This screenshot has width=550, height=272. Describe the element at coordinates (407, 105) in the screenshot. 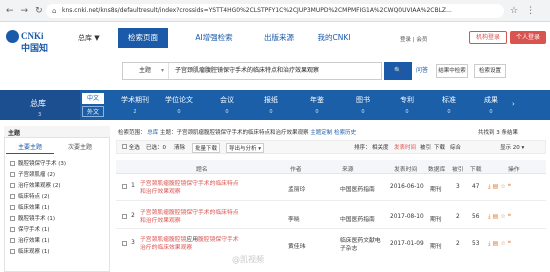

I see `category-patent: 专利 0` at that location.